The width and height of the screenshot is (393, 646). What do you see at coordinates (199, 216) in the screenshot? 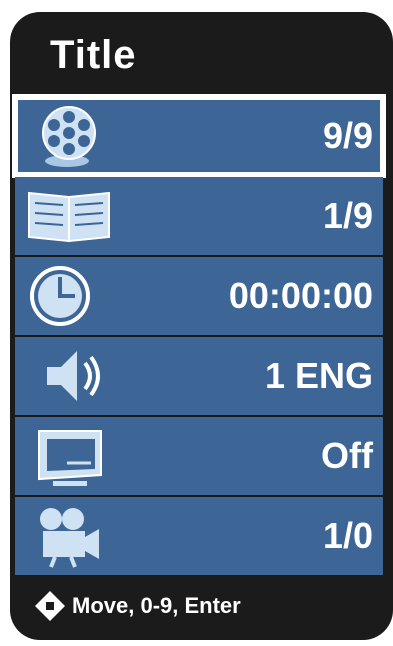
I see `menu-item-chapter: 1/9` at bounding box center [199, 216].